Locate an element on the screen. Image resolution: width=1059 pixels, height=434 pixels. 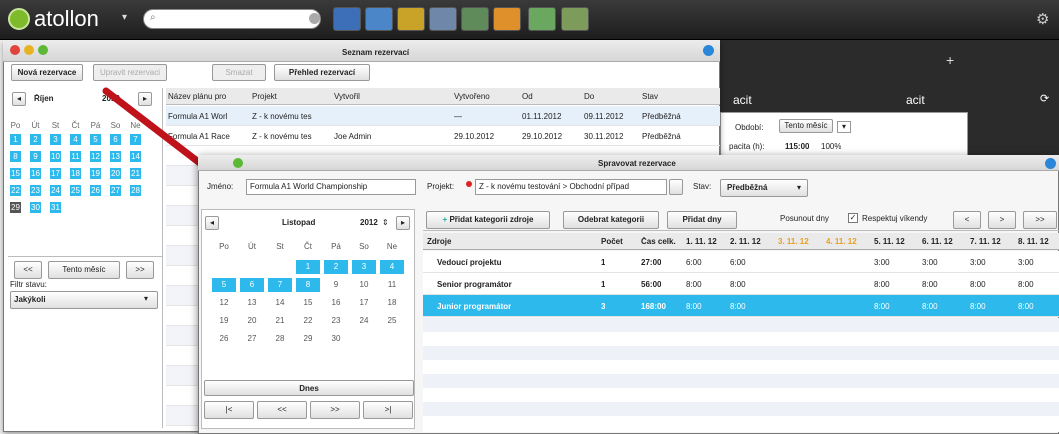
minimize-window-icon is located at coordinates (29, 50).